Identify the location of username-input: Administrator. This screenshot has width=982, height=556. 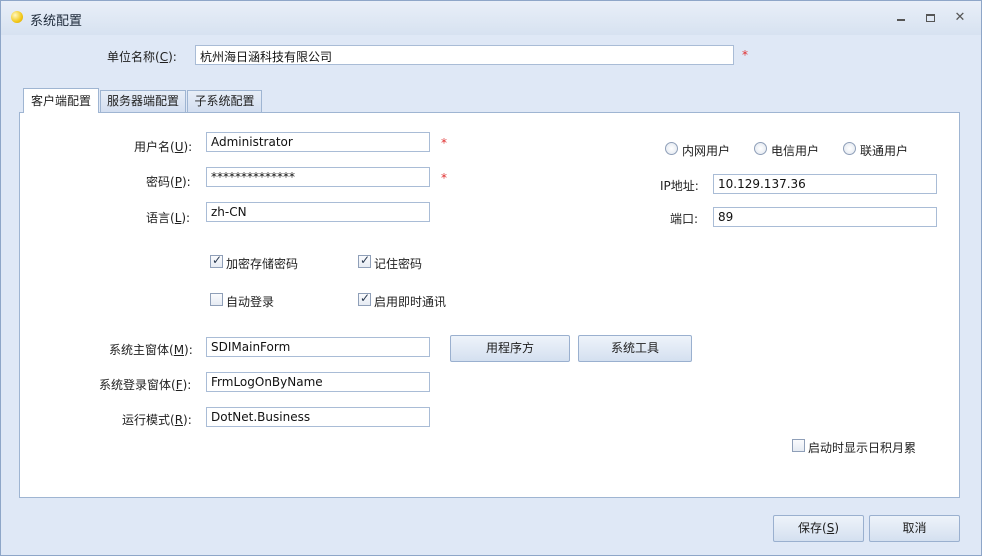
(318, 142).